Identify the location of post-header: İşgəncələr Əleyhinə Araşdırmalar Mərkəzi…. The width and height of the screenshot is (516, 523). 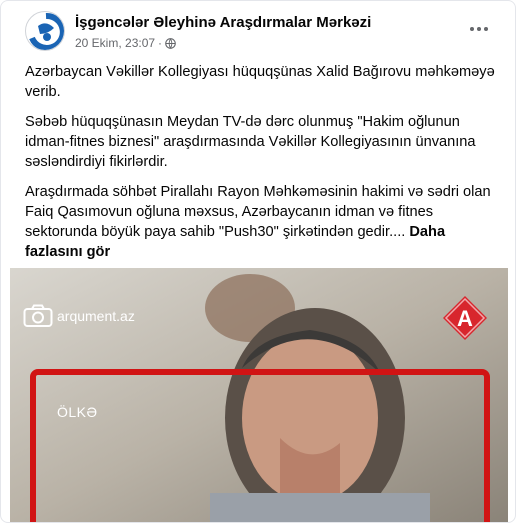
(260, 32).